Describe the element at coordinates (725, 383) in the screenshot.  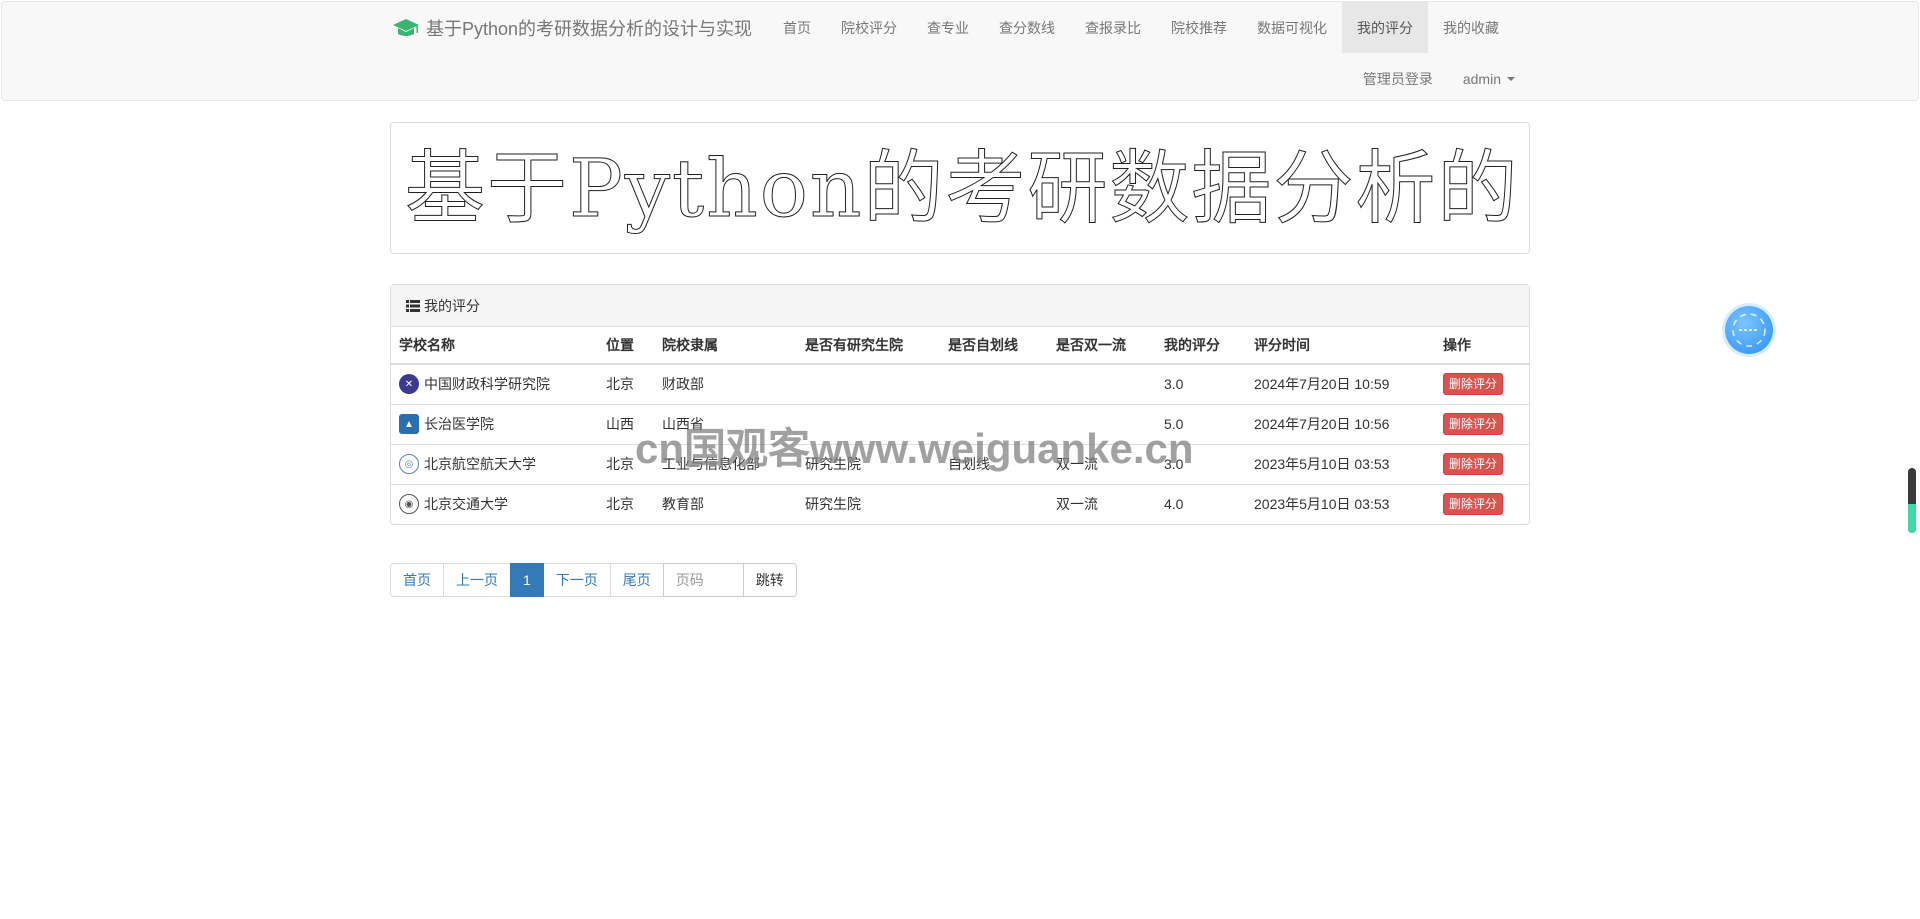
I see `affiliation-cell: 财政部` at that location.